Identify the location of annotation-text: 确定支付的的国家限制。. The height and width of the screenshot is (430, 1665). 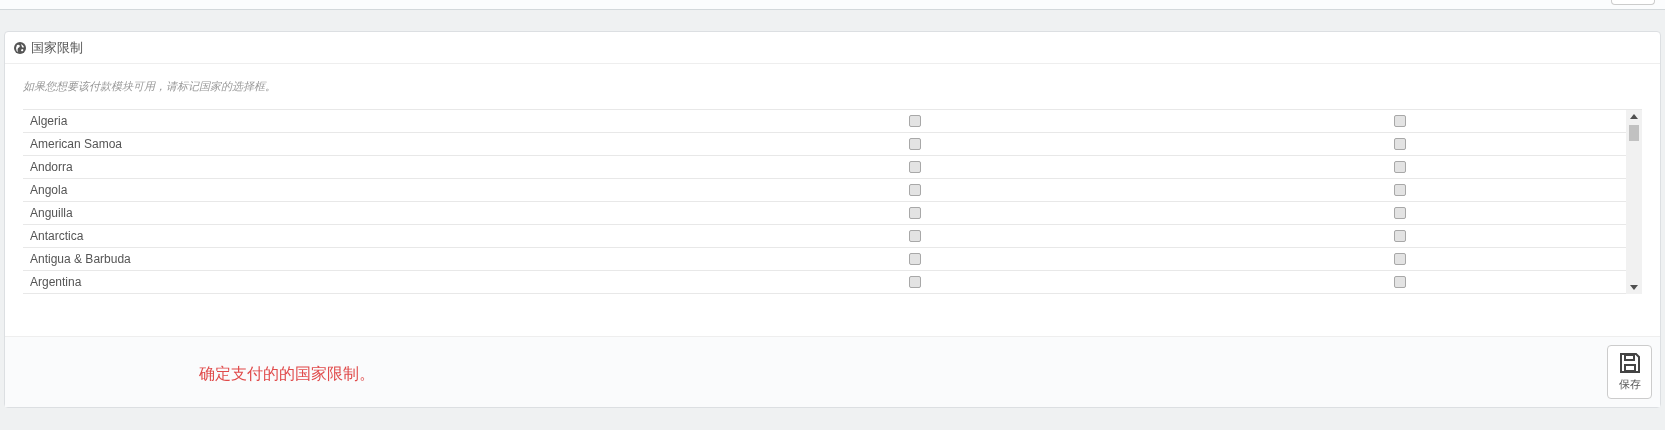
(287, 373).